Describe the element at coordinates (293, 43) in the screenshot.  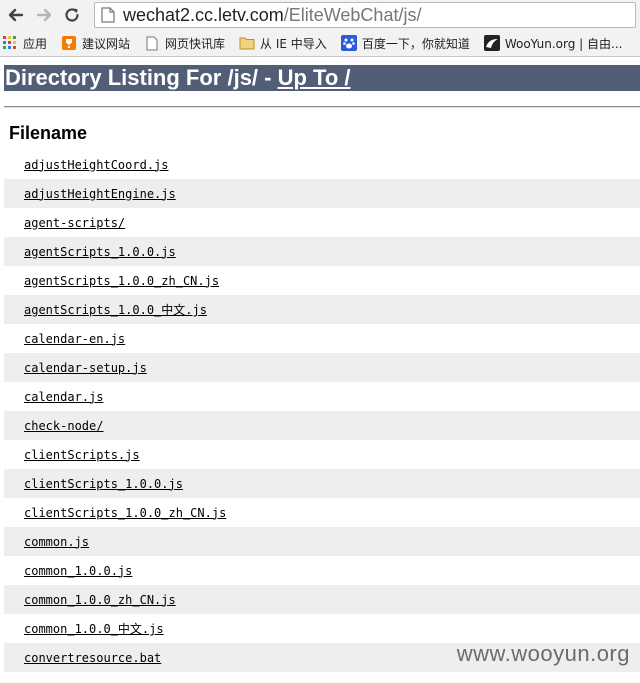
I see `bookmark-label: 从 IE 中导入` at that location.